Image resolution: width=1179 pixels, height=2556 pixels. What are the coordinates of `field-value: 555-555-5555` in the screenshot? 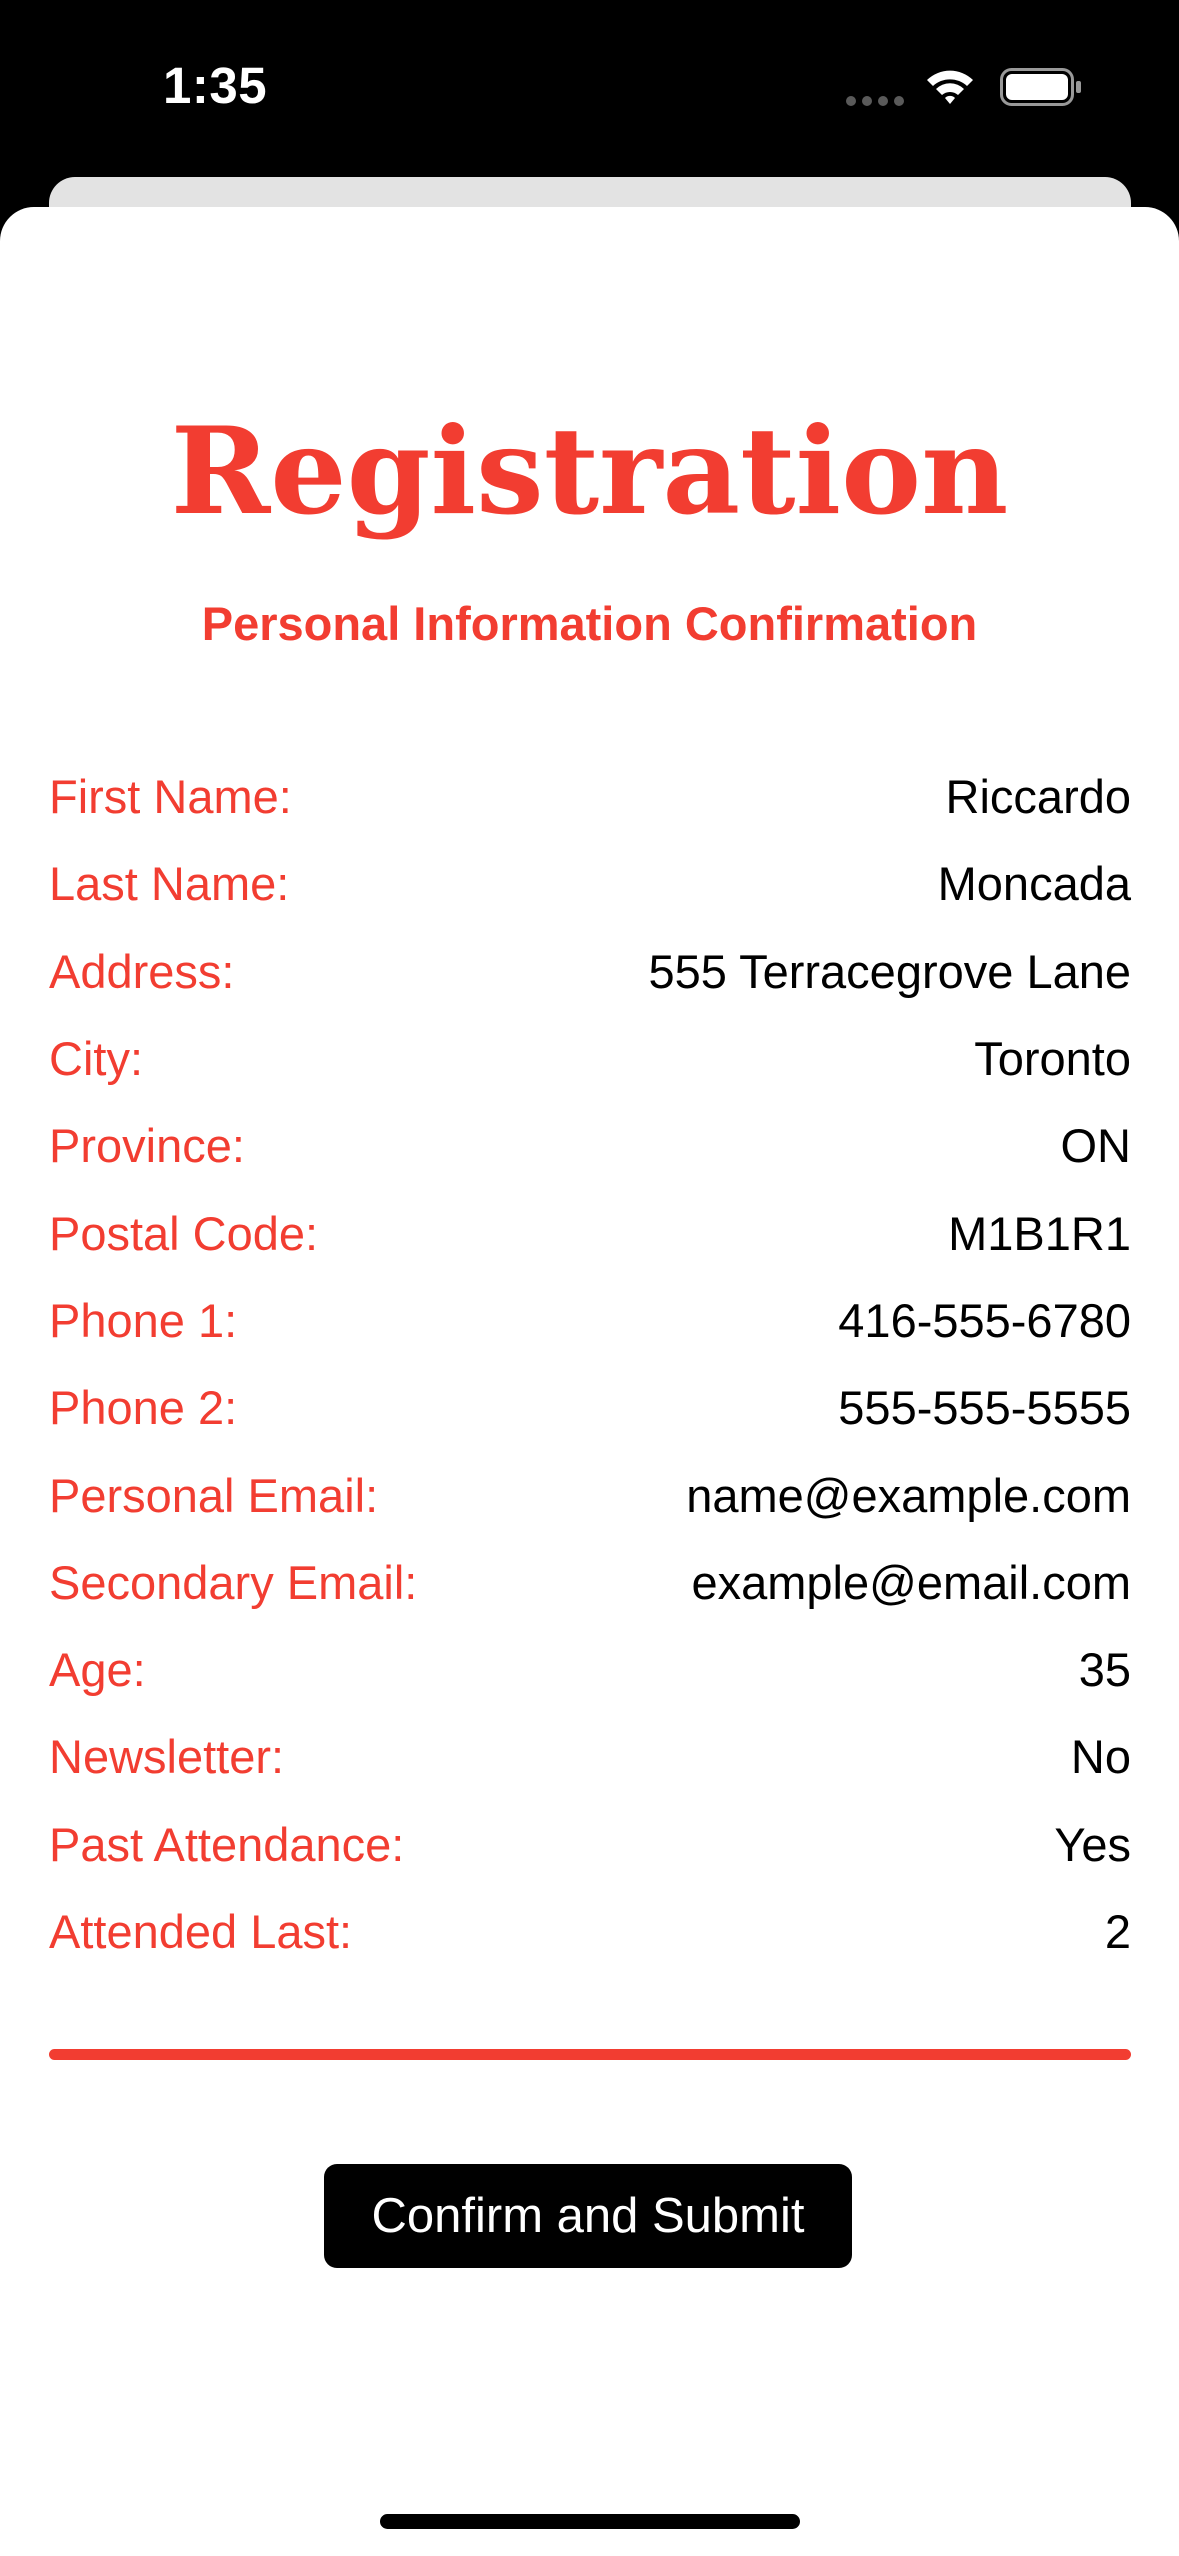 It's located at (984, 1408).